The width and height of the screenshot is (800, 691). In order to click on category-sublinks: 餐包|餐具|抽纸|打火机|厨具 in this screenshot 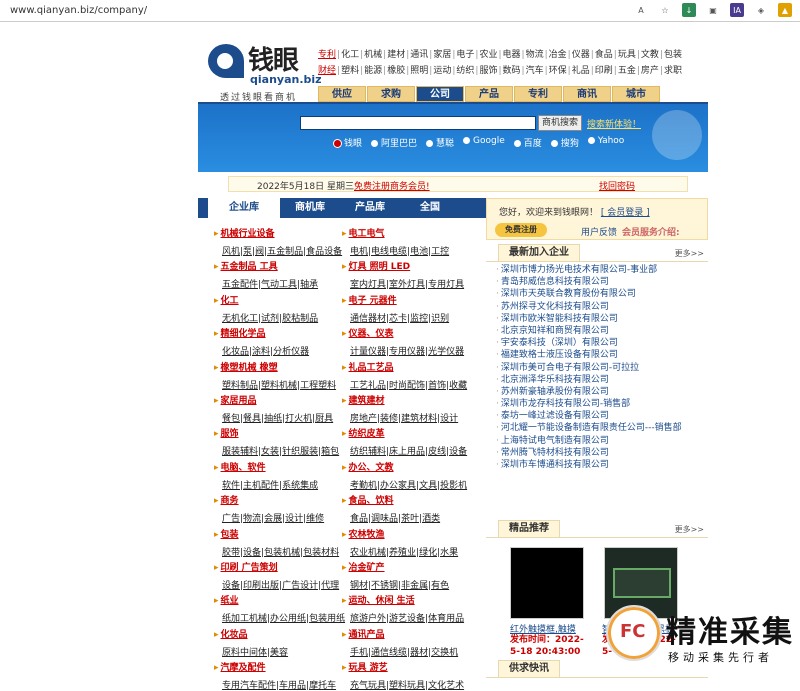, I will do `click(285, 417)`.